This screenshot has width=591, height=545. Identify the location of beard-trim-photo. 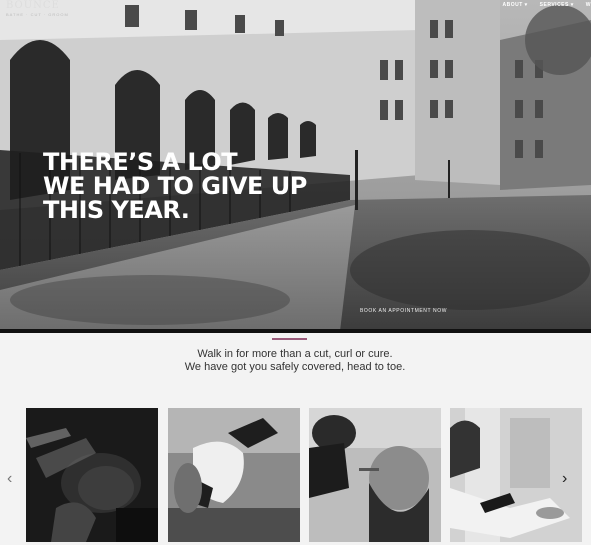
(375, 475).